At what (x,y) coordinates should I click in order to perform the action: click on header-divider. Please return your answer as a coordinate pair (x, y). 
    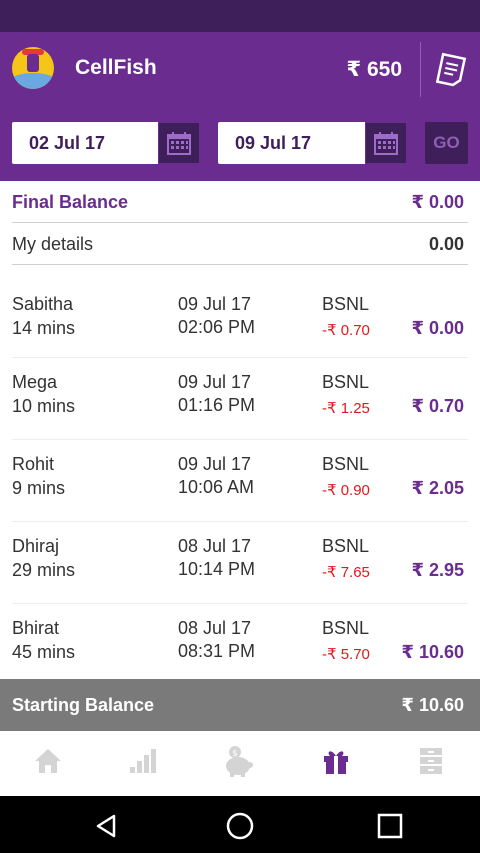
    Looking at the image, I should click on (420, 69).